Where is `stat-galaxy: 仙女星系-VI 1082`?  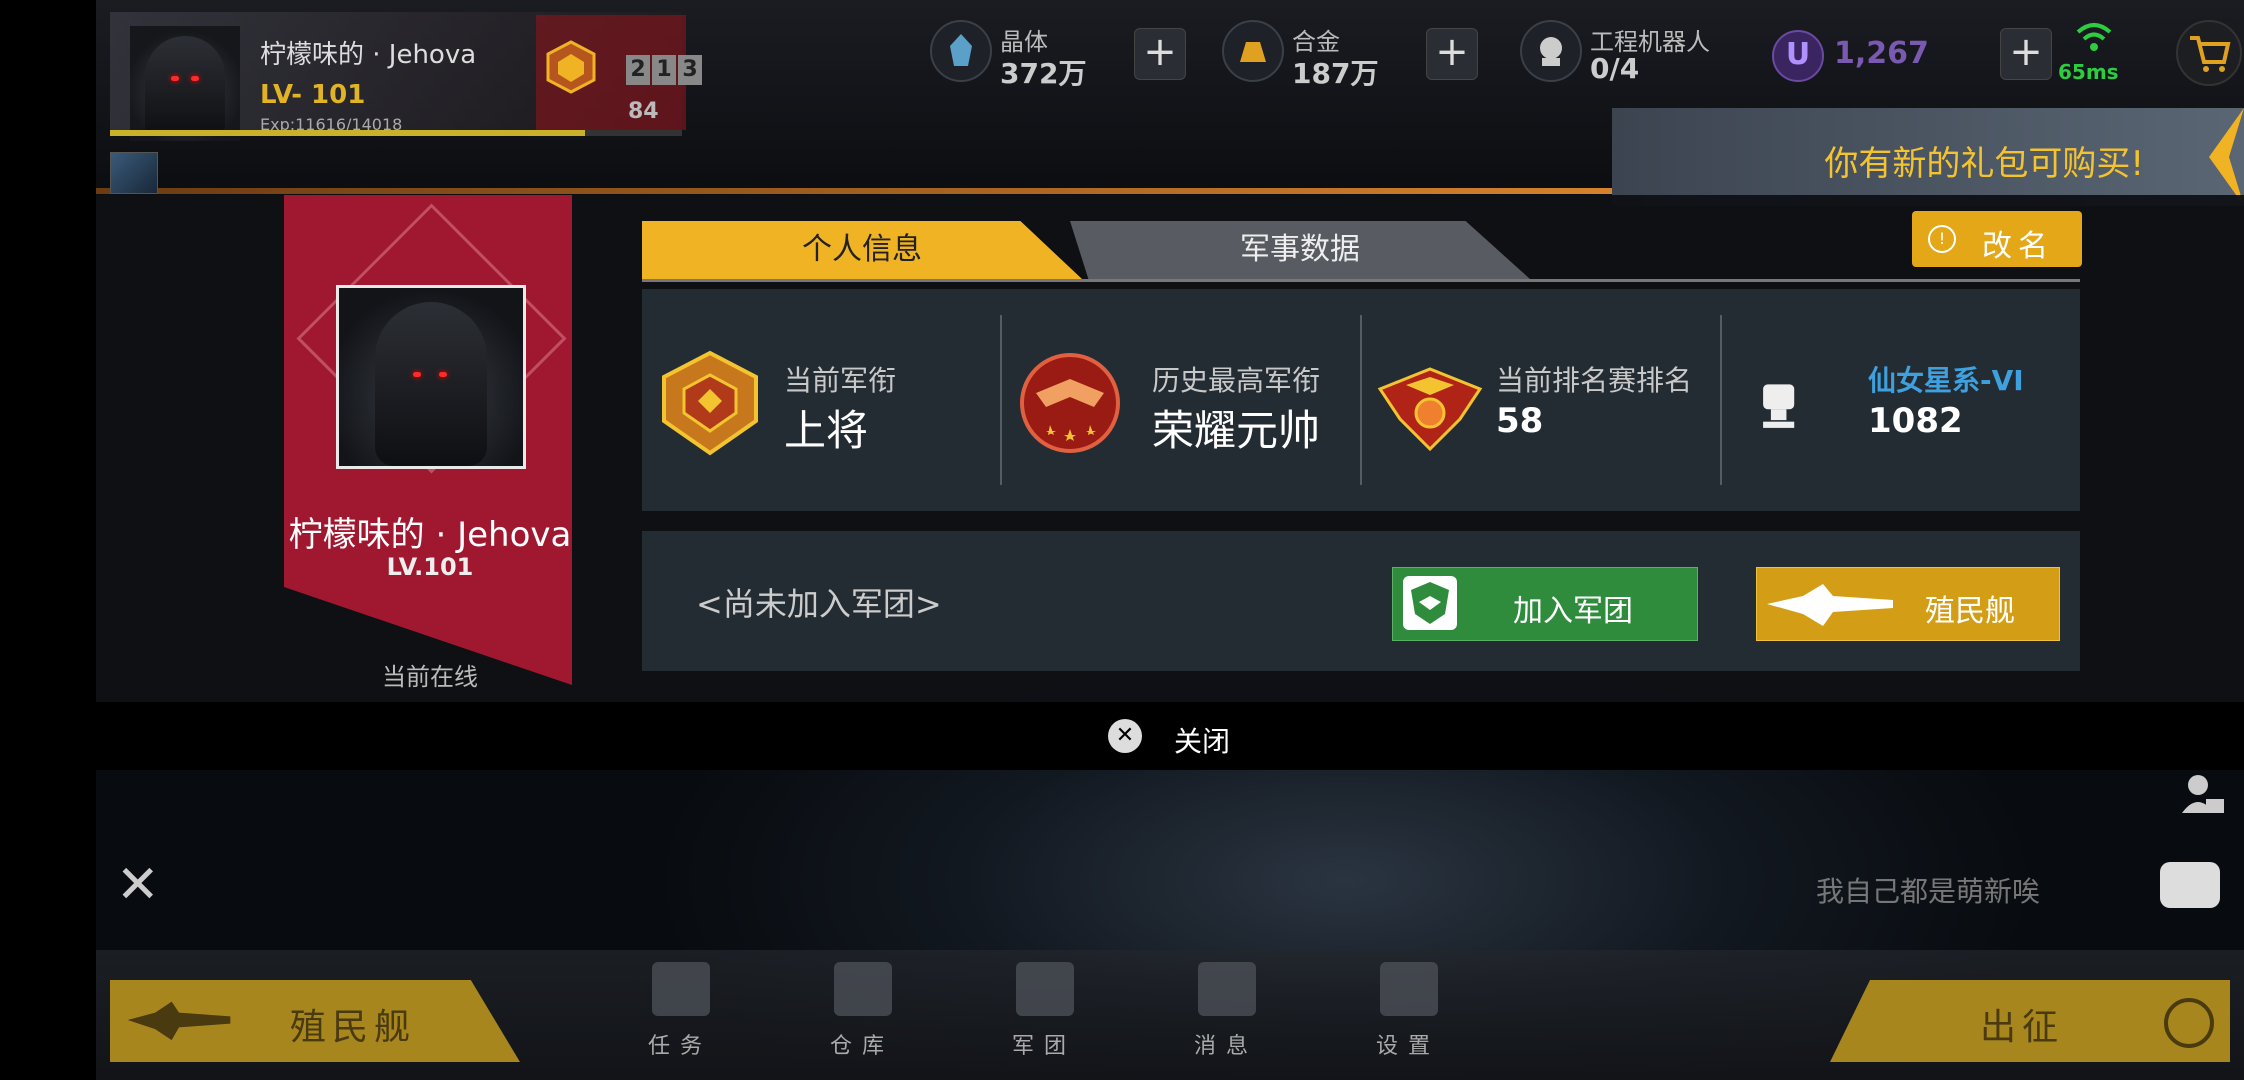
stat-galaxy: 仙女星系-VI 1082 is located at coordinates (1901, 400).